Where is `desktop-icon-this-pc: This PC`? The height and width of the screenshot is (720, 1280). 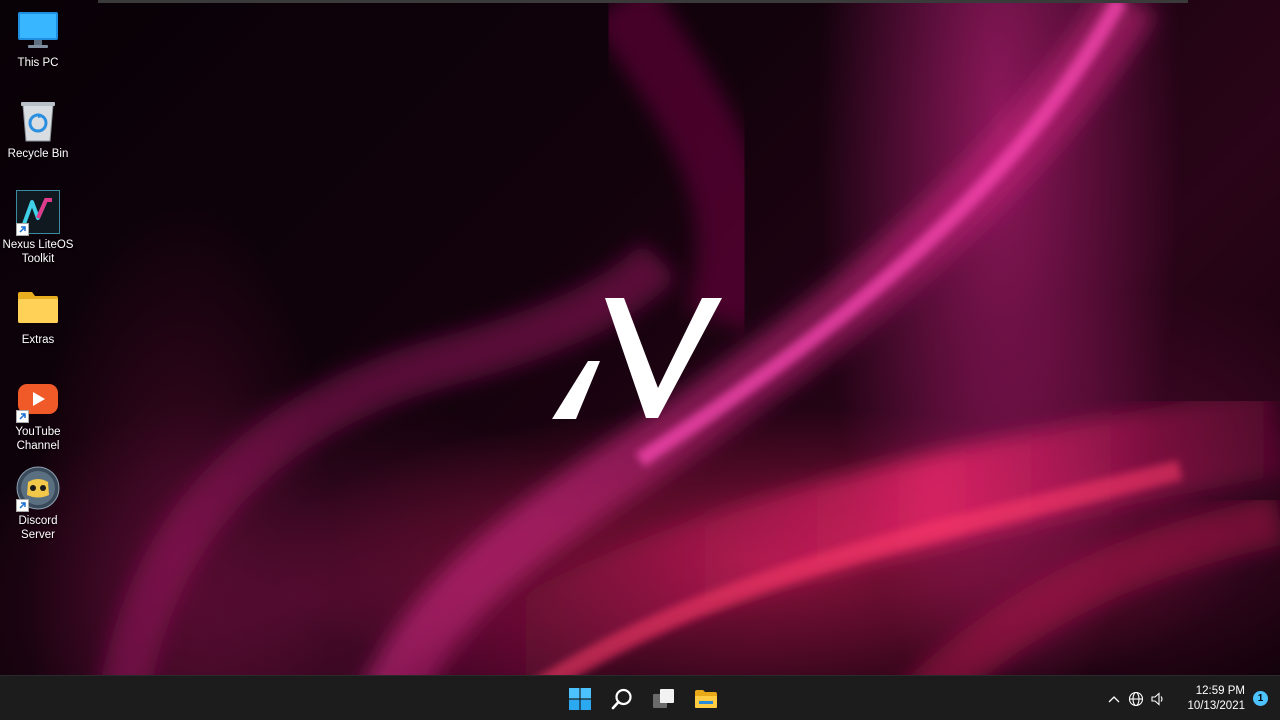 desktop-icon-this-pc: This PC is located at coordinates (38, 39).